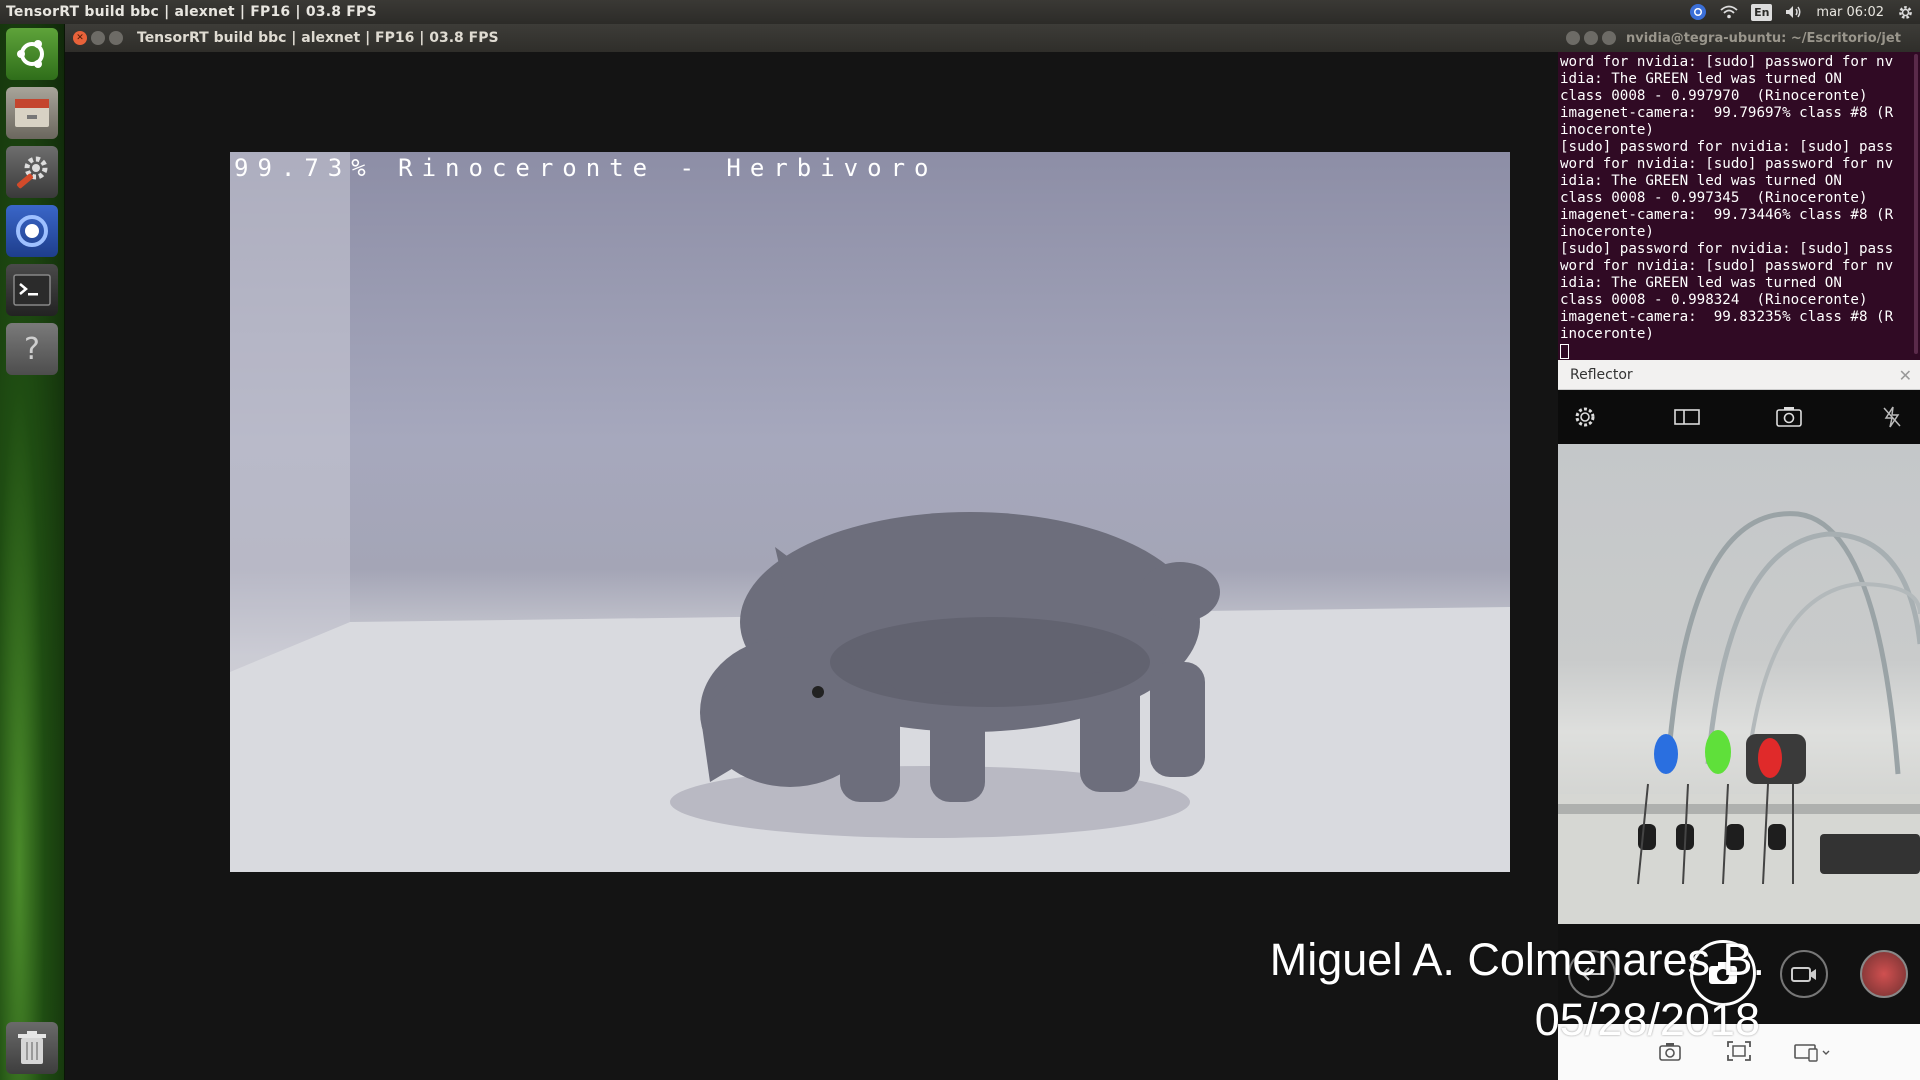  What do you see at coordinates (1850, 12) in the screenshot?
I see `clock: mar 06:02` at bounding box center [1850, 12].